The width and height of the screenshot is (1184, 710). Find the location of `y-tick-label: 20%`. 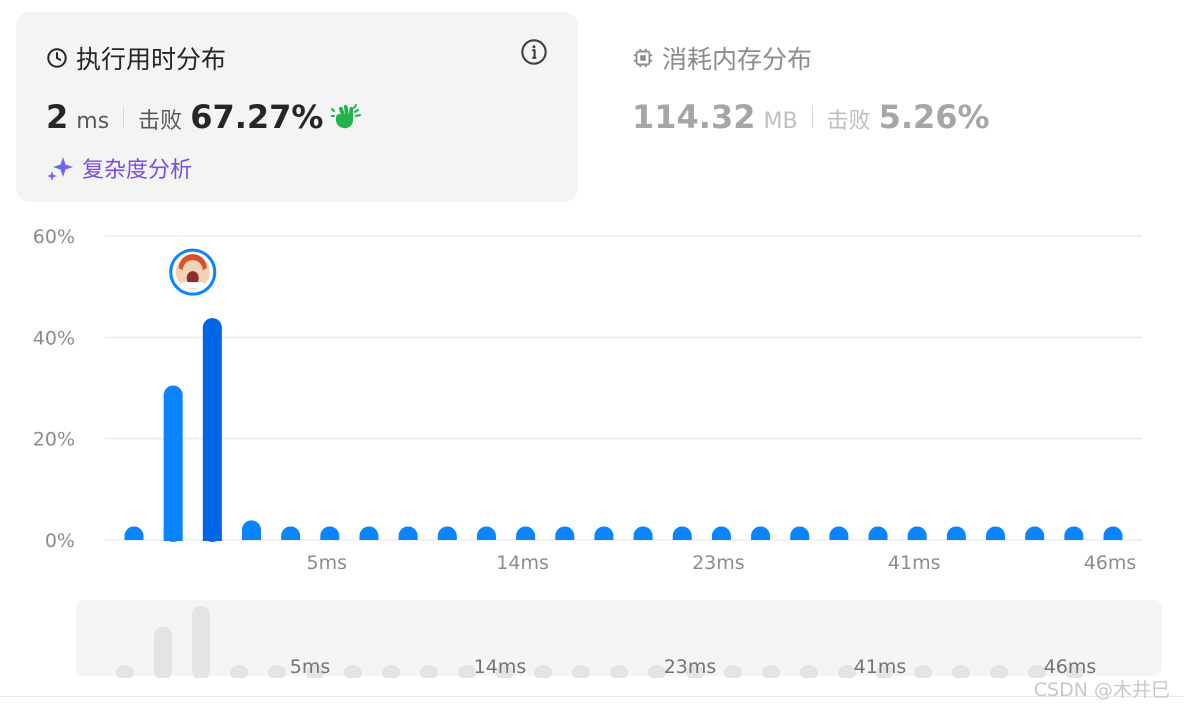

y-tick-label: 20% is located at coordinates (54, 440).